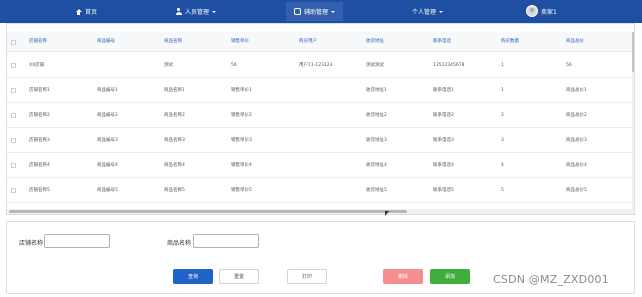 Image resolution: width=642 pixels, height=297 pixels. What do you see at coordinates (502, 115) in the screenshot?
I see `table-cell: 2` at bounding box center [502, 115].